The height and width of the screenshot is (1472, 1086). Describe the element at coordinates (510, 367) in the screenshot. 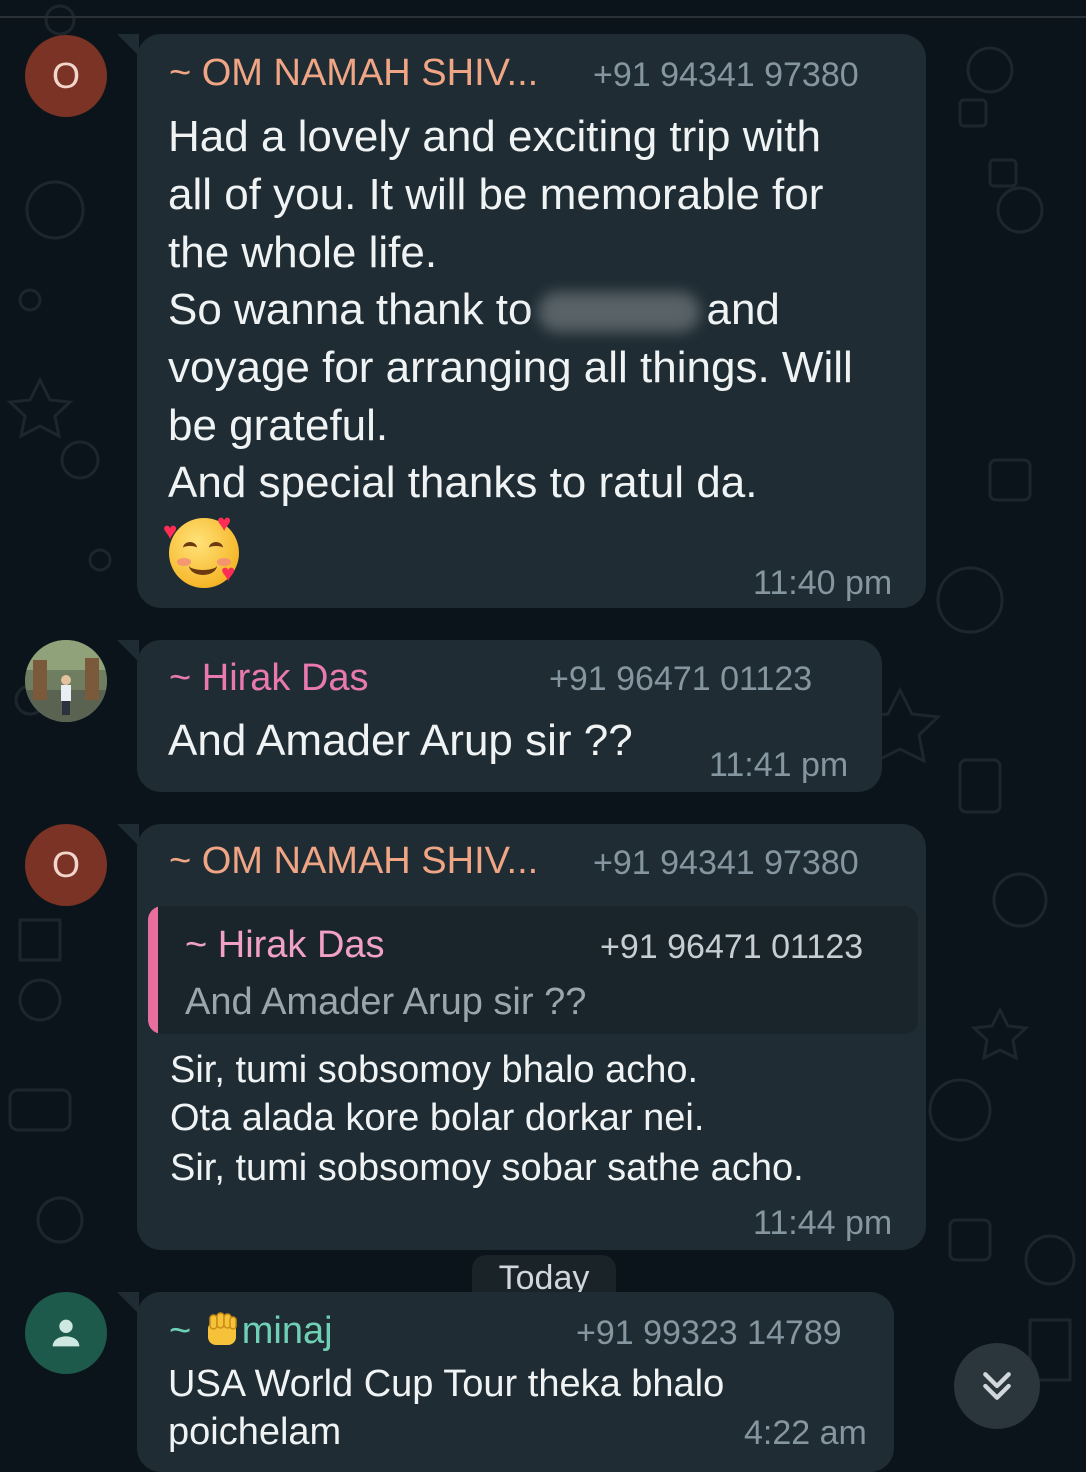

I see `message-line: voyage for arranging all things. Will` at that location.